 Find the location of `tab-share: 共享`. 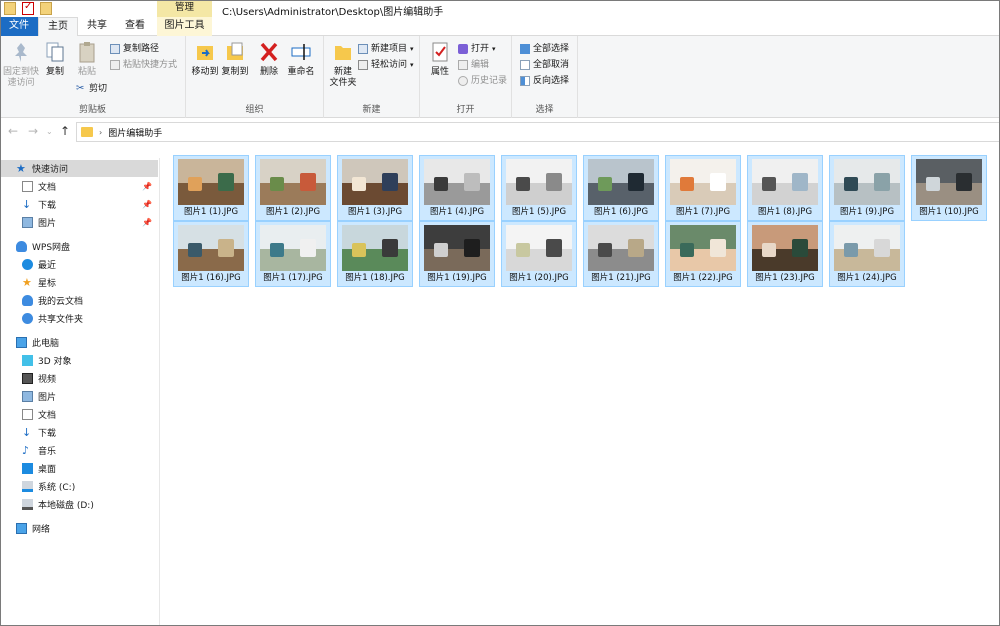

tab-share: 共享 is located at coordinates (97, 26).